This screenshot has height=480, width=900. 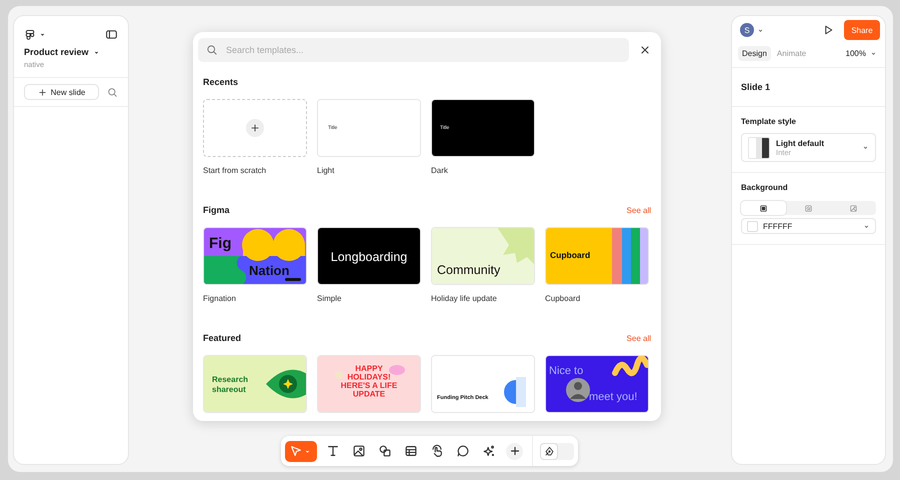 What do you see at coordinates (255, 384) in the screenshot?
I see `template-thumbnail: Research shareout` at bounding box center [255, 384].